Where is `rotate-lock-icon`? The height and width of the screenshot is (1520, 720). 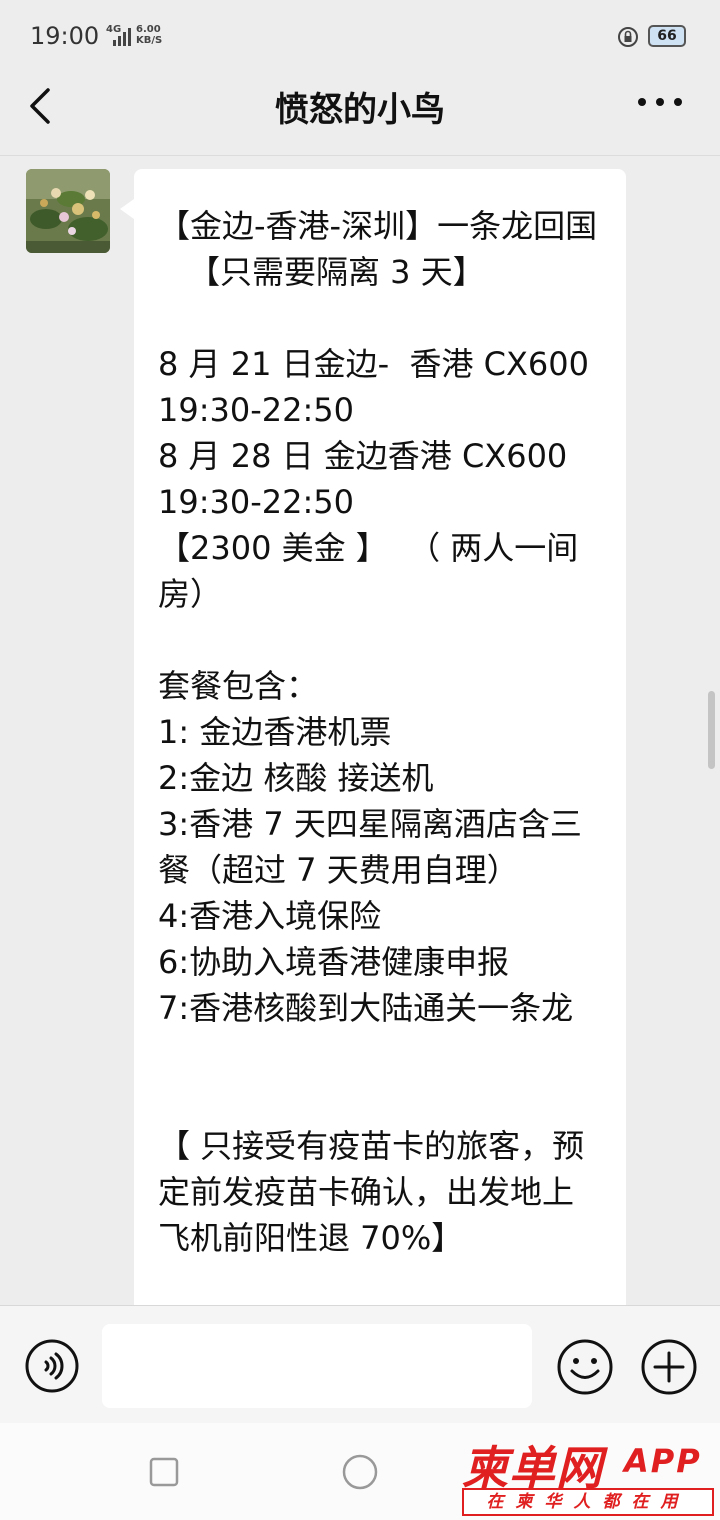 rotate-lock-icon is located at coordinates (628, 37).